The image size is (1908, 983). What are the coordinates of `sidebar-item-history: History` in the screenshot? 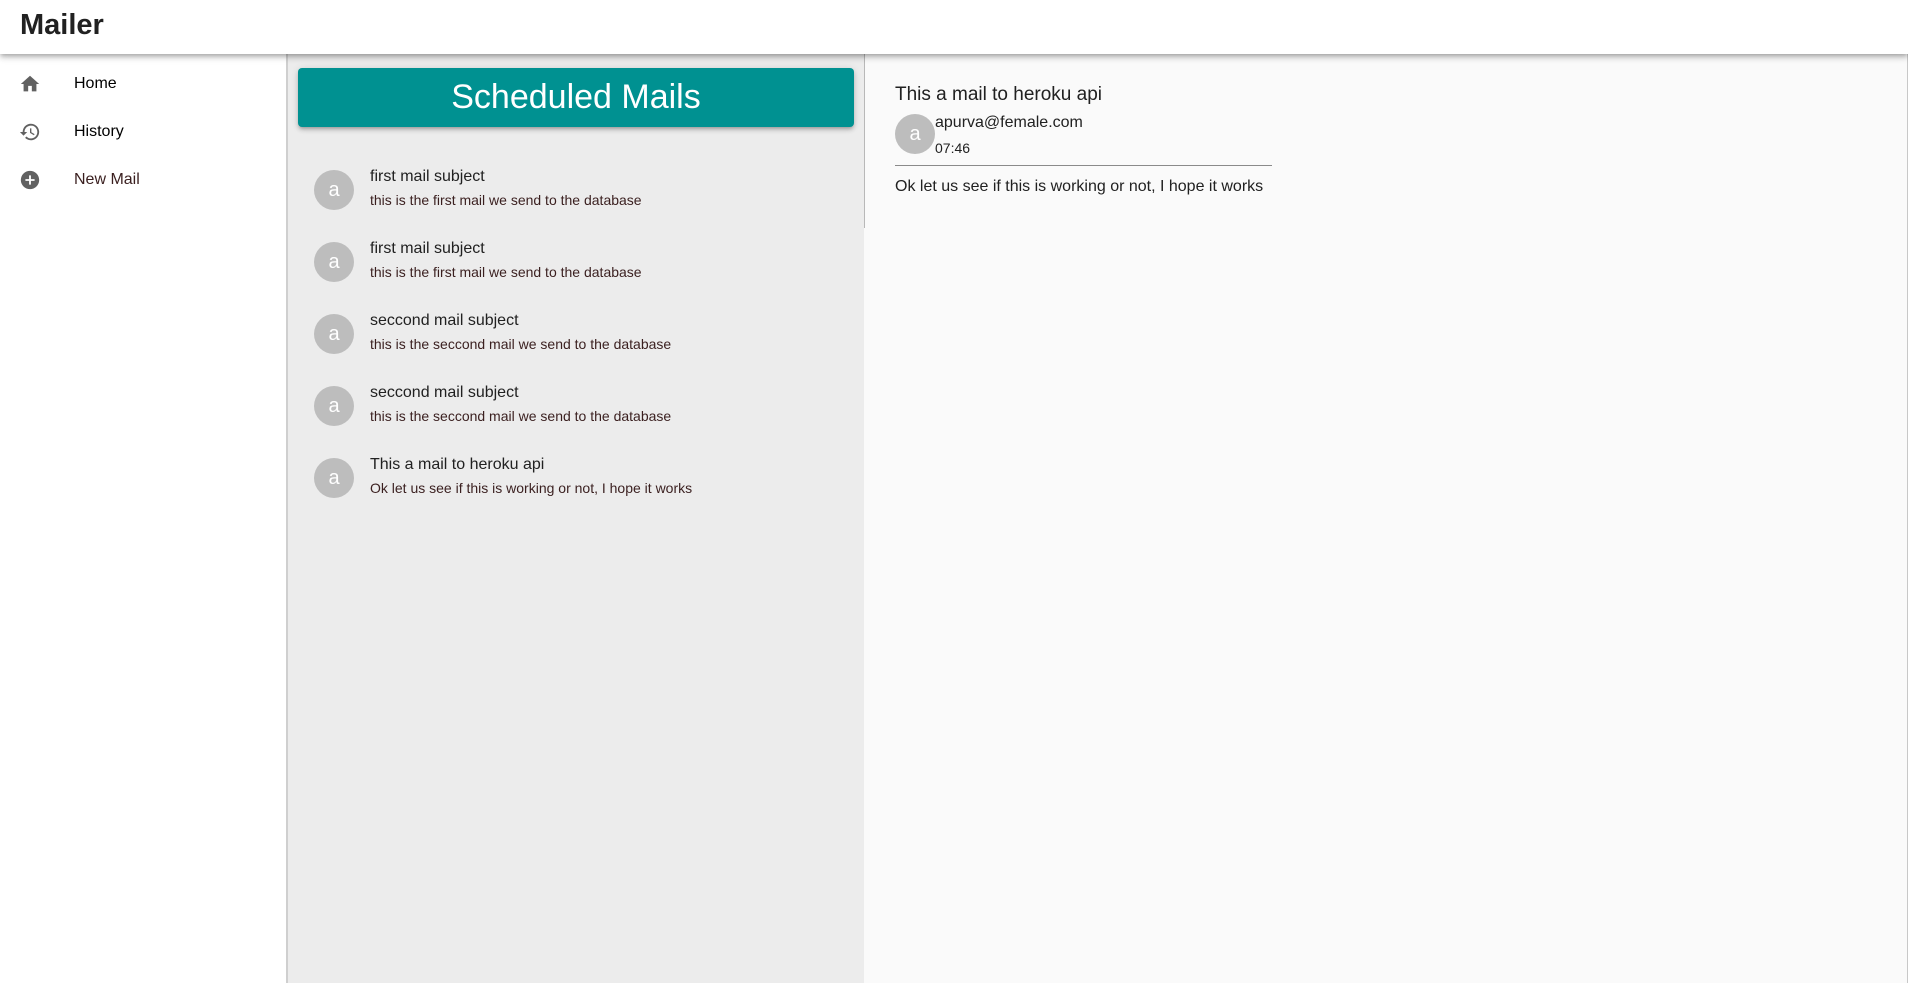 It's located at (143, 132).